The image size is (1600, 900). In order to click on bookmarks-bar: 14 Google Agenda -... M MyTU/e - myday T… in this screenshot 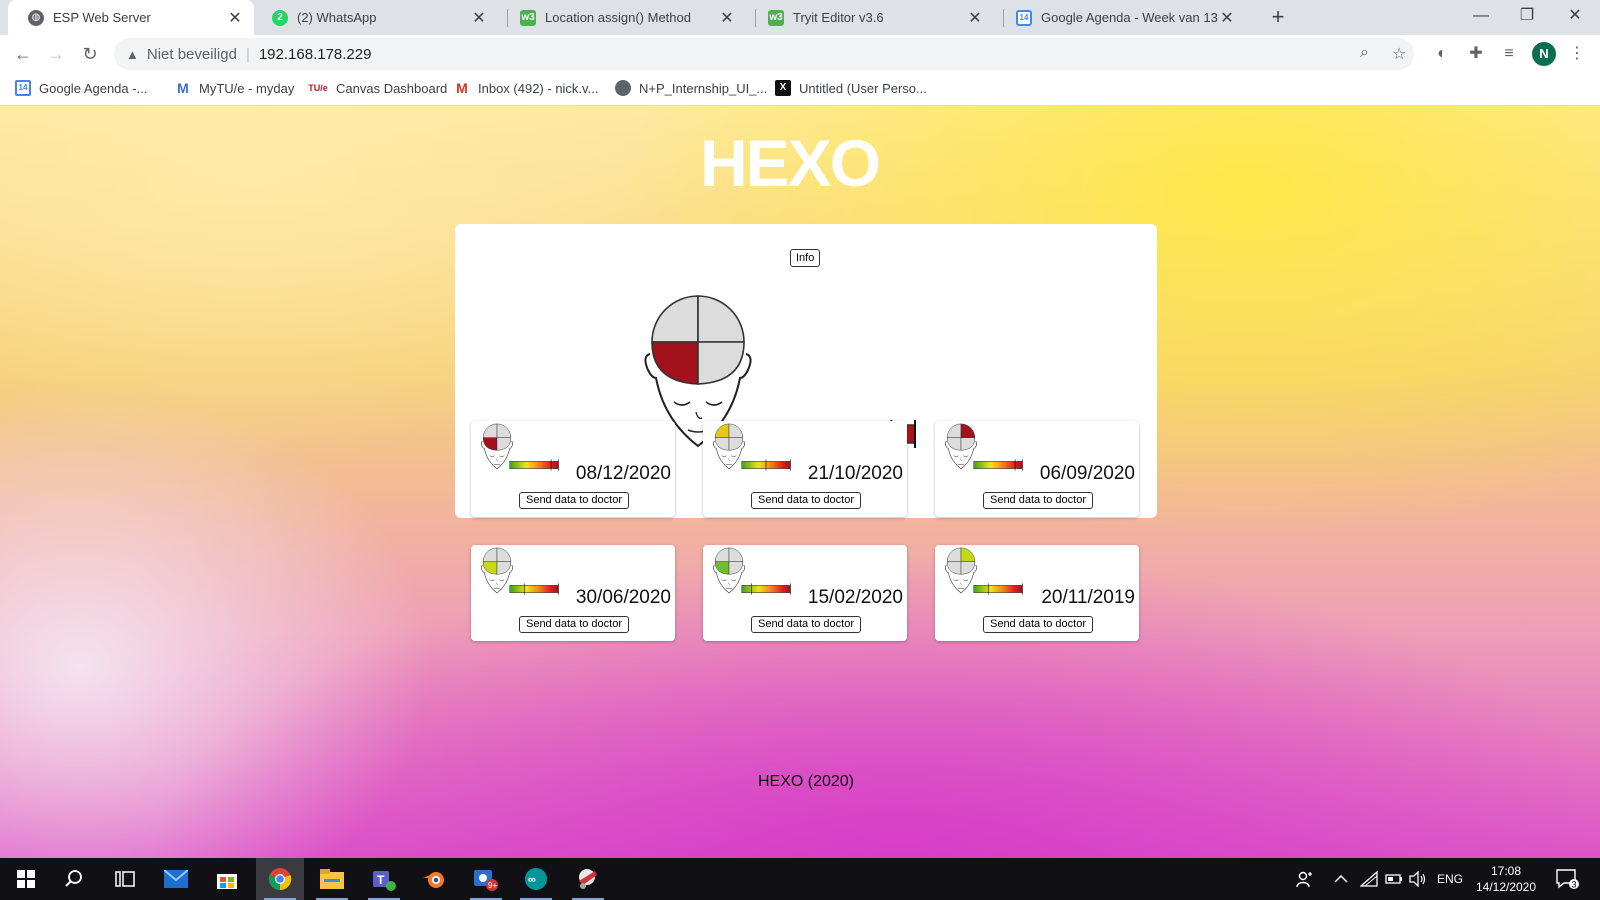, I will do `click(800, 89)`.